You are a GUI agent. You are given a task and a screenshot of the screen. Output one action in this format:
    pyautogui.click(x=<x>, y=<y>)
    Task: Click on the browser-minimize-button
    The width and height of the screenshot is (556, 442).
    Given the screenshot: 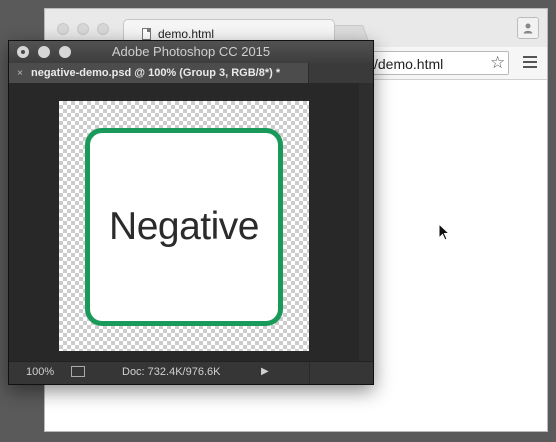 What is the action you would take?
    pyautogui.click(x=83, y=29)
    